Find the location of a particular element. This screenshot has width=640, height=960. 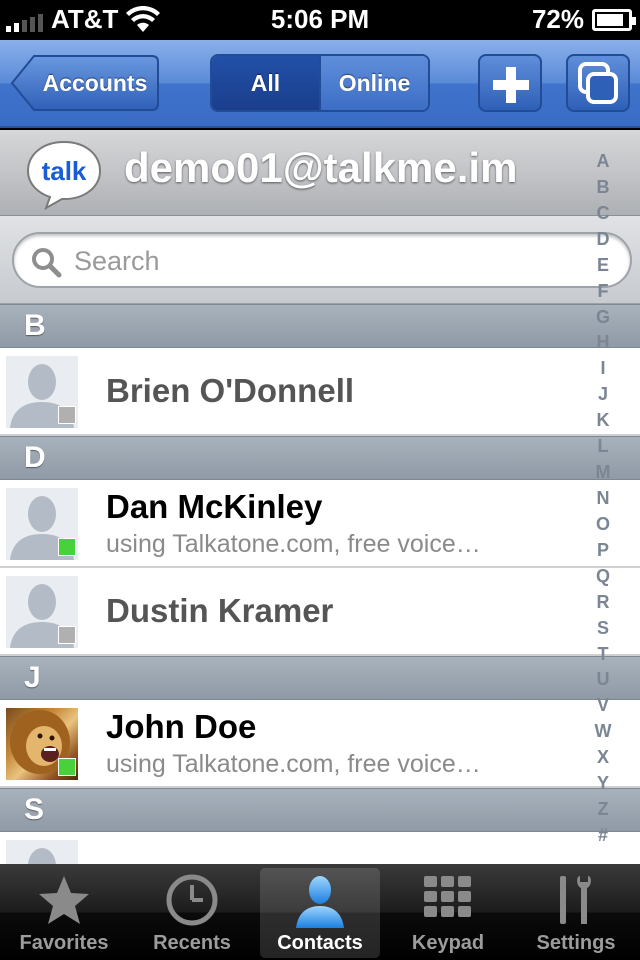

section-header-s: S is located at coordinates (320, 810).